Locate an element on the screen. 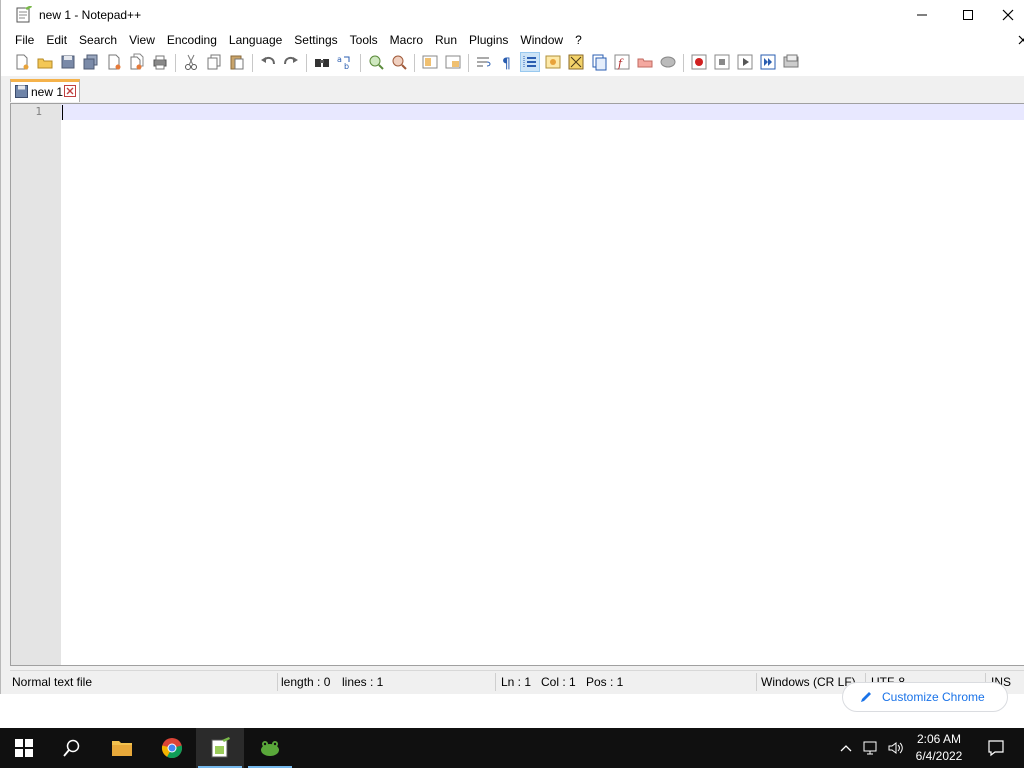  close-icon is located at coordinates (1008, 15).